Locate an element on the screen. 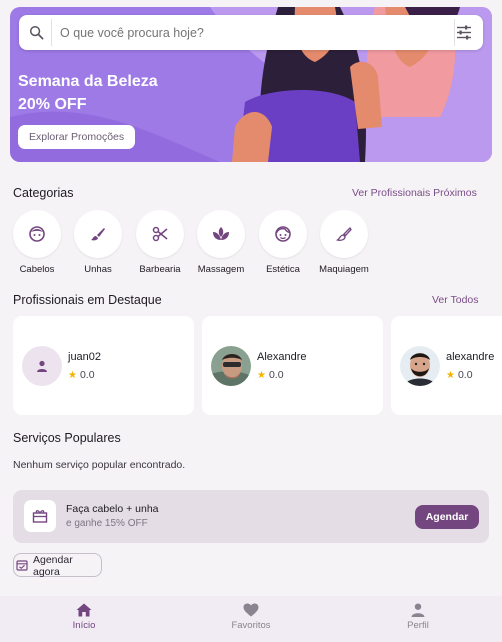 This screenshot has width=502, height=642. nav-label: Início is located at coordinates (84, 625).